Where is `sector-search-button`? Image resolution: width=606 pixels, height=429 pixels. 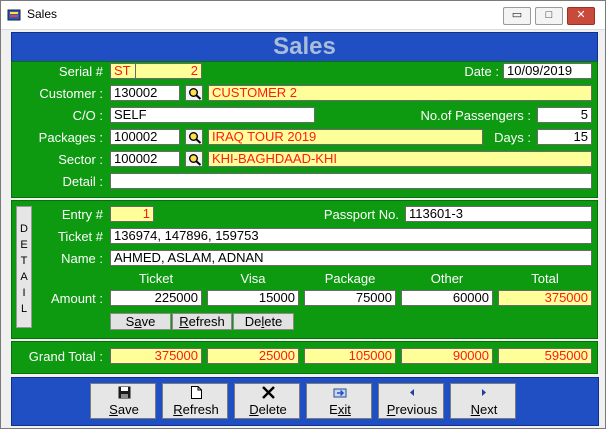 sector-search-button is located at coordinates (194, 159).